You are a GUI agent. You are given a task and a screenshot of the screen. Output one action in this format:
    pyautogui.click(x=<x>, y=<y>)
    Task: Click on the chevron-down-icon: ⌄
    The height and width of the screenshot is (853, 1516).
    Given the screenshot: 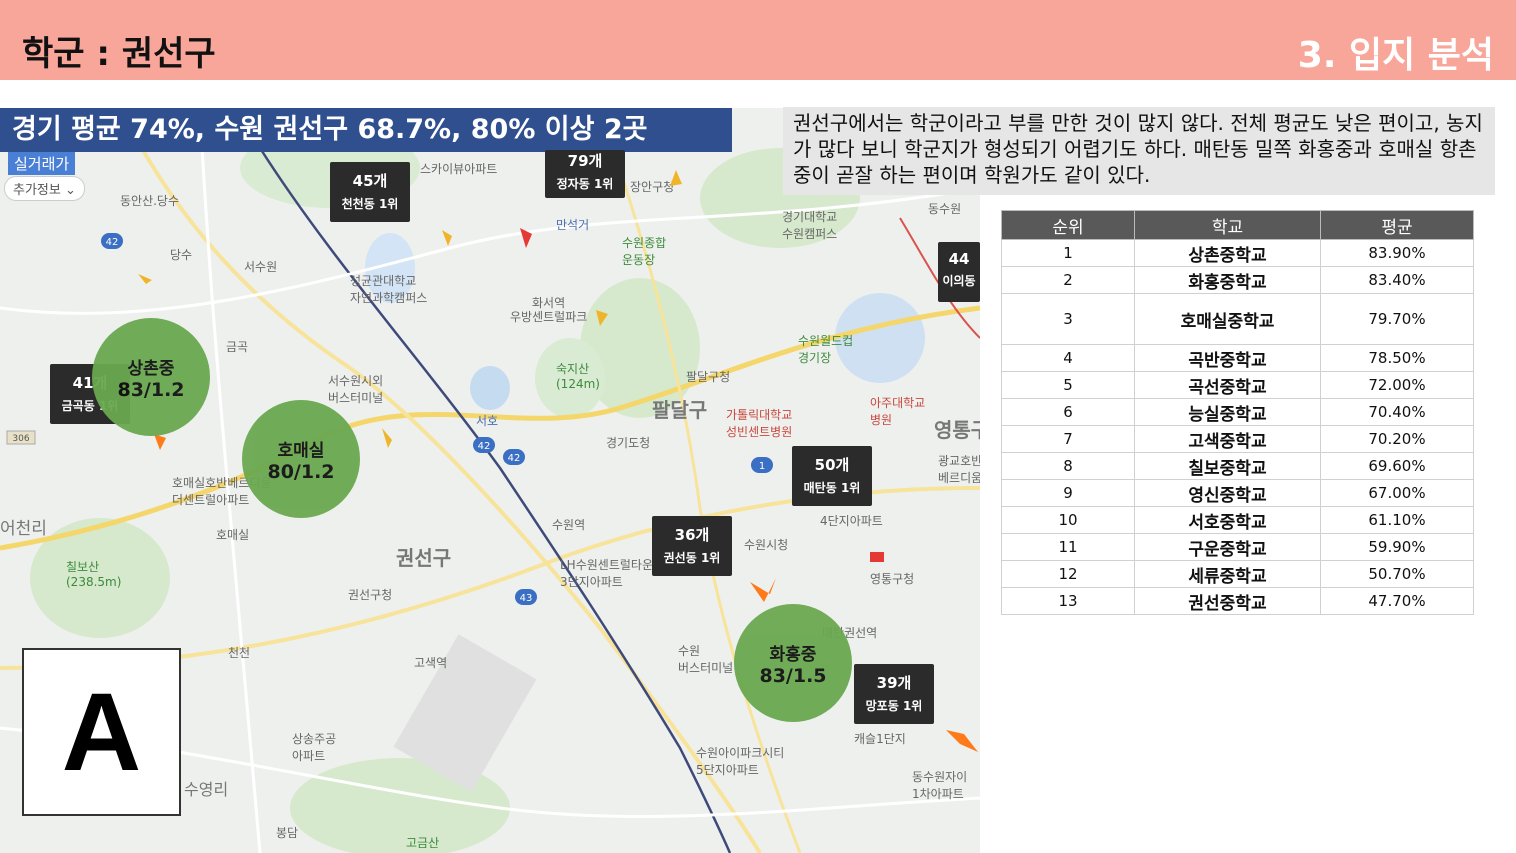 What is the action you would take?
    pyautogui.click(x=70, y=190)
    